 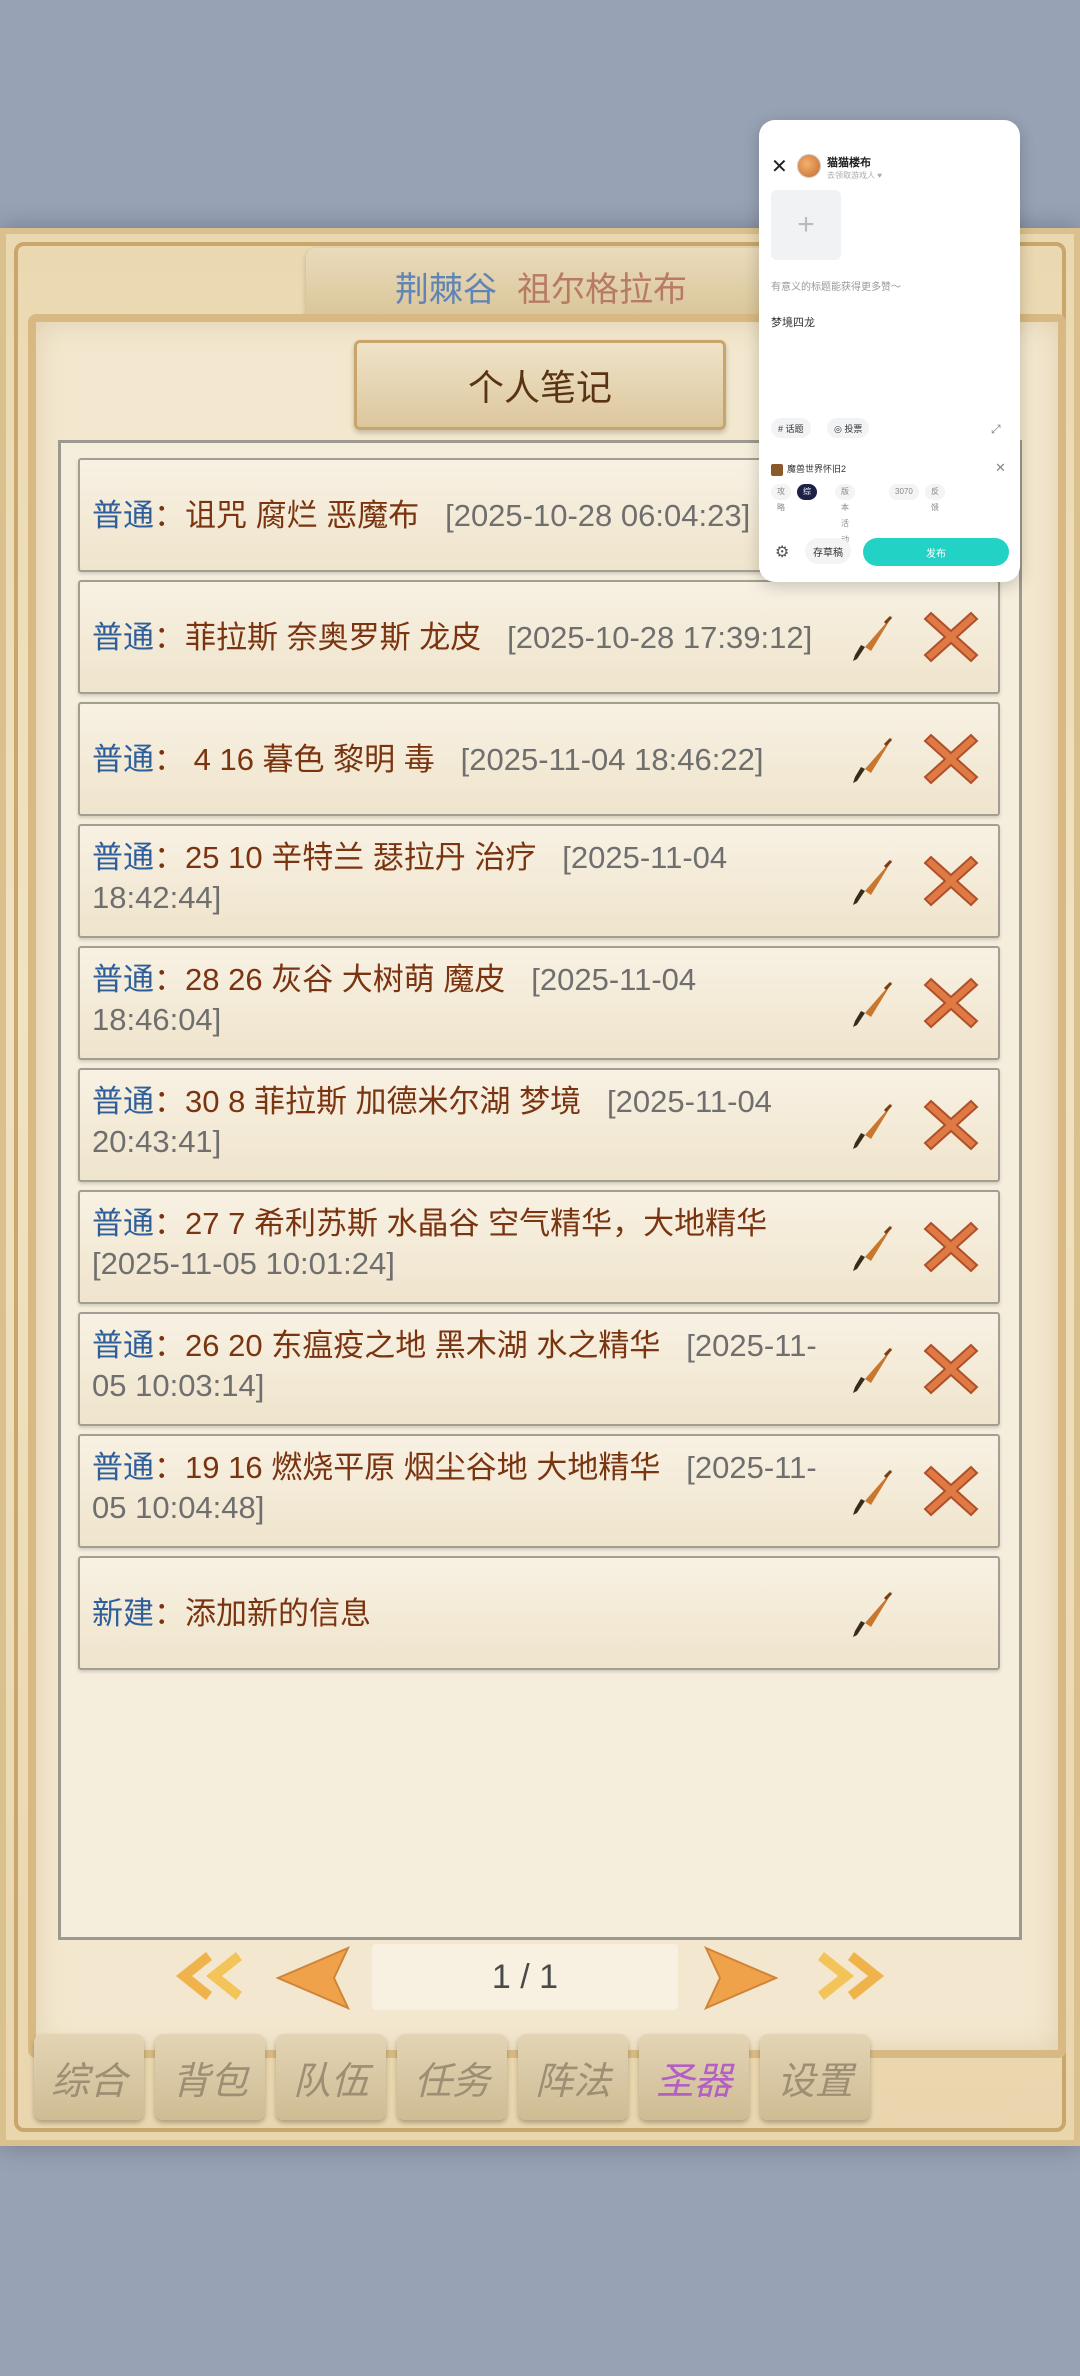 What do you see at coordinates (421, 515) in the screenshot?
I see `note-text: 普通：诅咒 腐烂 恶魔布 [2025-10-28 06:04:23]` at bounding box center [421, 515].